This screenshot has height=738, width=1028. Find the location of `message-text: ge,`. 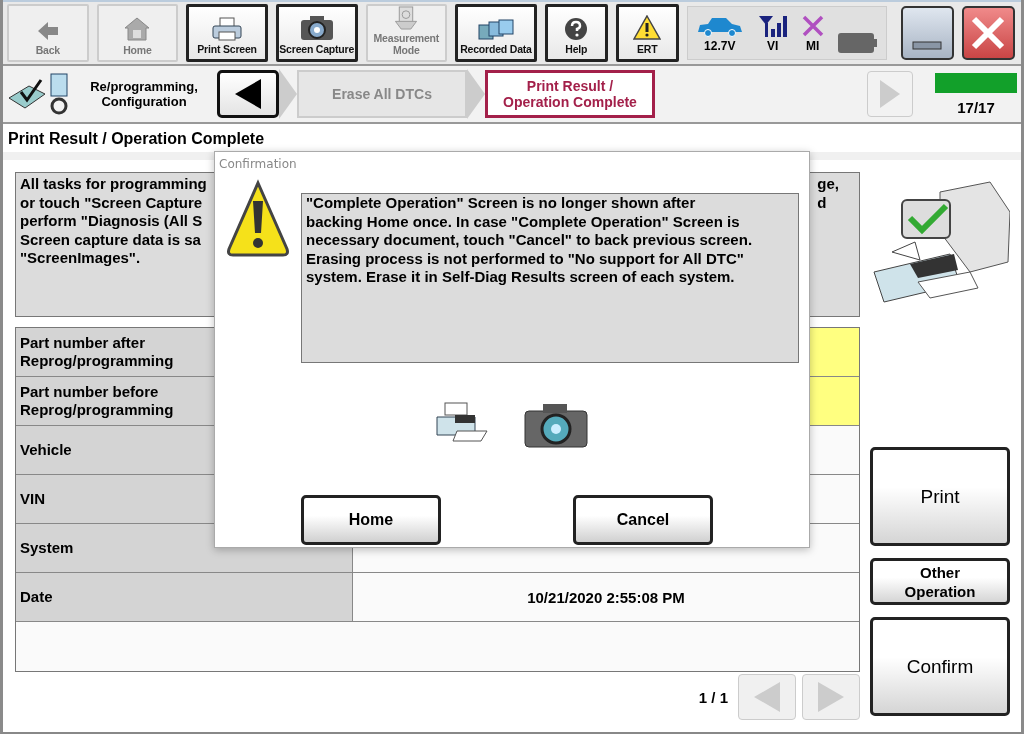

message-text: ge, is located at coordinates (828, 184).